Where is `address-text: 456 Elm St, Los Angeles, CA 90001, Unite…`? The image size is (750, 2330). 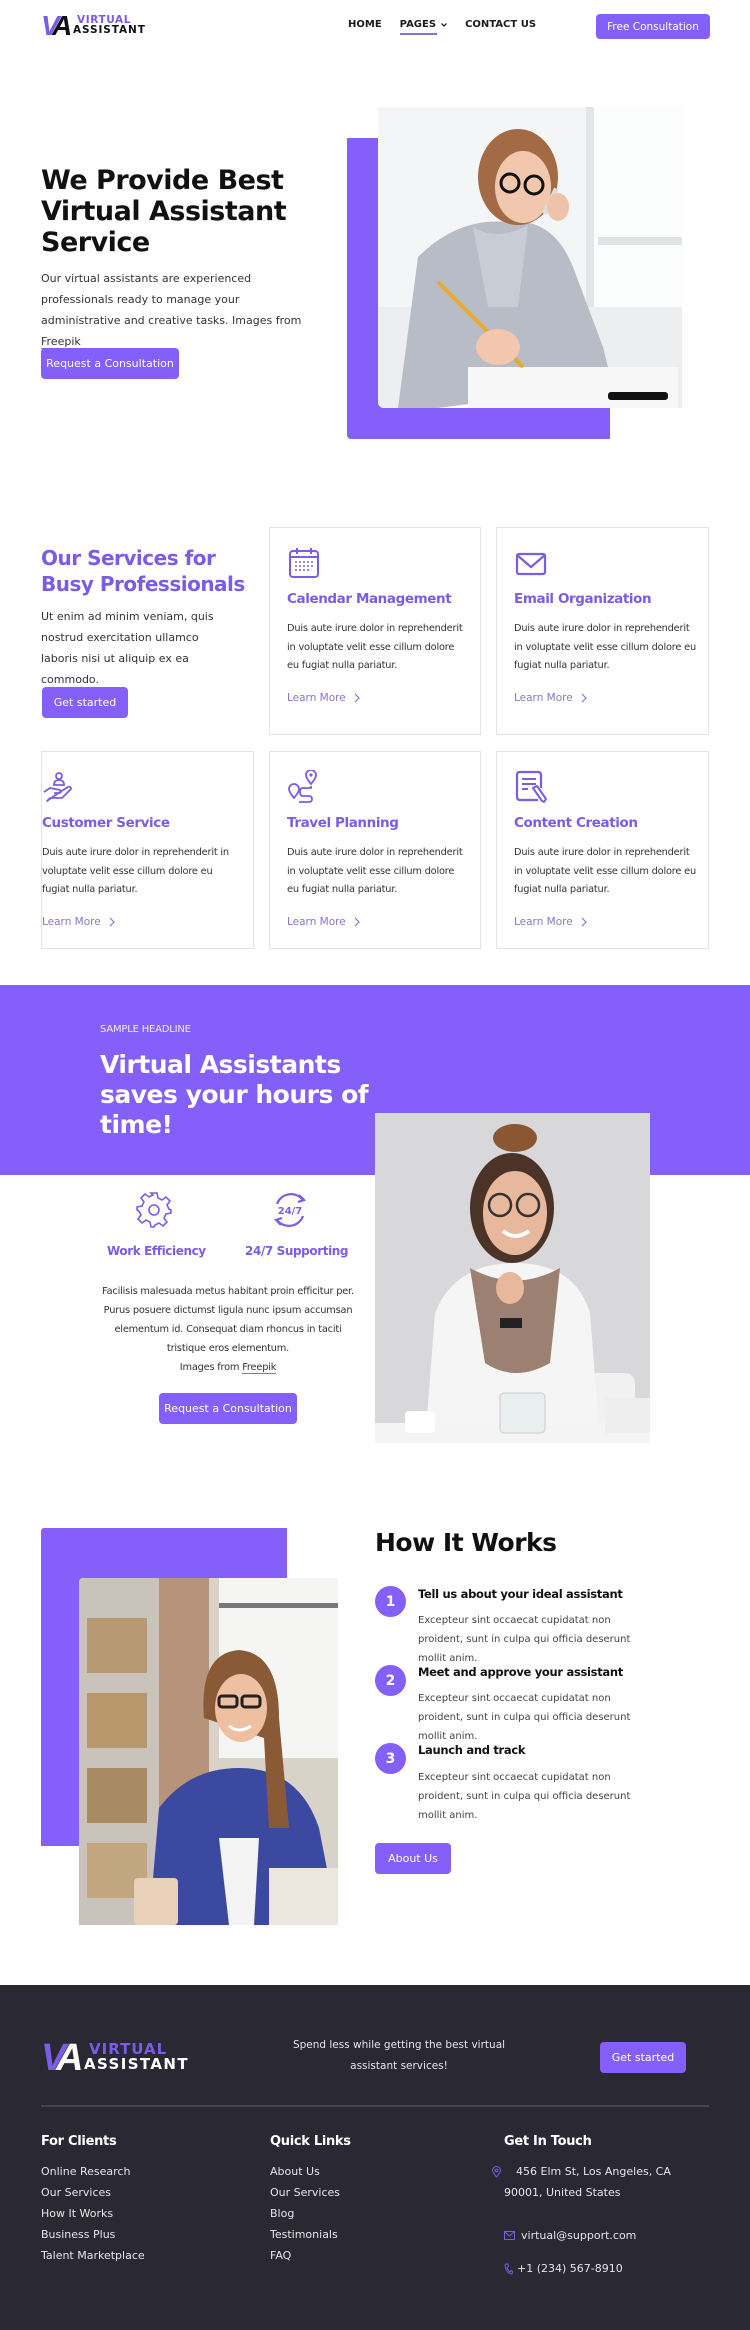
address-text: 456 Elm St, Los Angeles, CA 90001, Unite… is located at coordinates (587, 2182).